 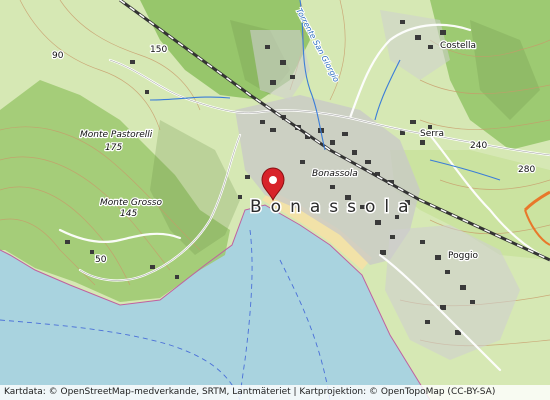 I want to click on contour-label: 150, so click(x=158, y=50).